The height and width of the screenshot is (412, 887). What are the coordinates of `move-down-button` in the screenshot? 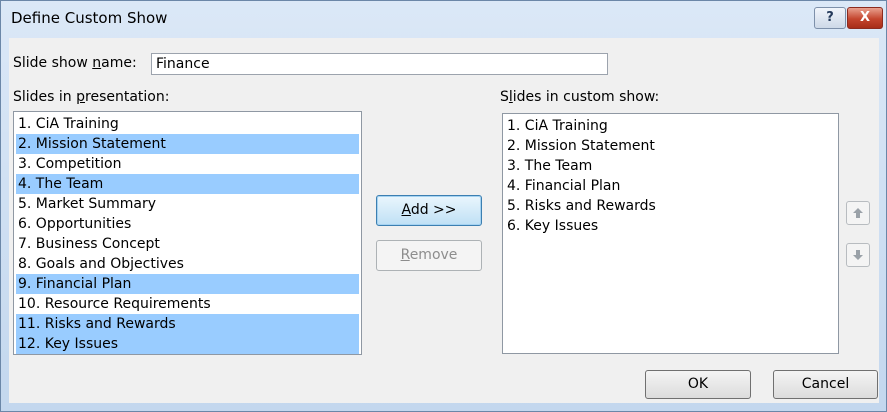 It's located at (858, 255).